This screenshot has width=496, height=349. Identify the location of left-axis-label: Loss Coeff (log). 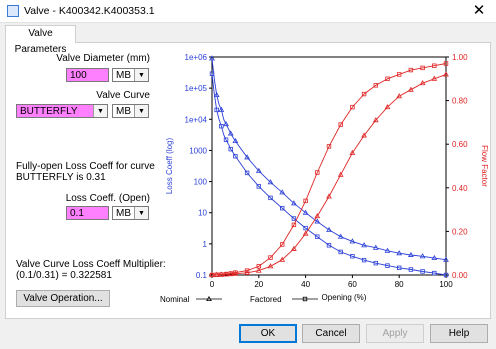
(169, 166).